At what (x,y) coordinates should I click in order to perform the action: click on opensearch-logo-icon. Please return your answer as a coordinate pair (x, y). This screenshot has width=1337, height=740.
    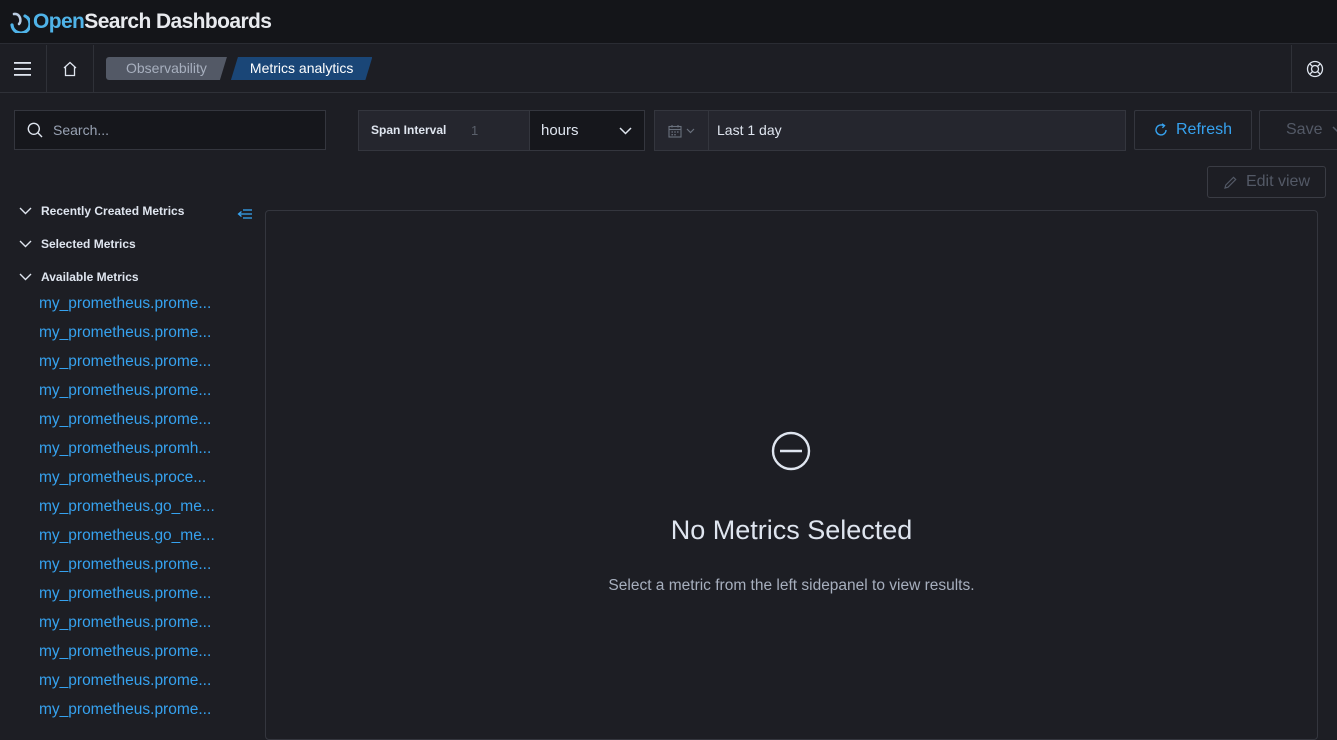
    Looking at the image, I should click on (20, 23).